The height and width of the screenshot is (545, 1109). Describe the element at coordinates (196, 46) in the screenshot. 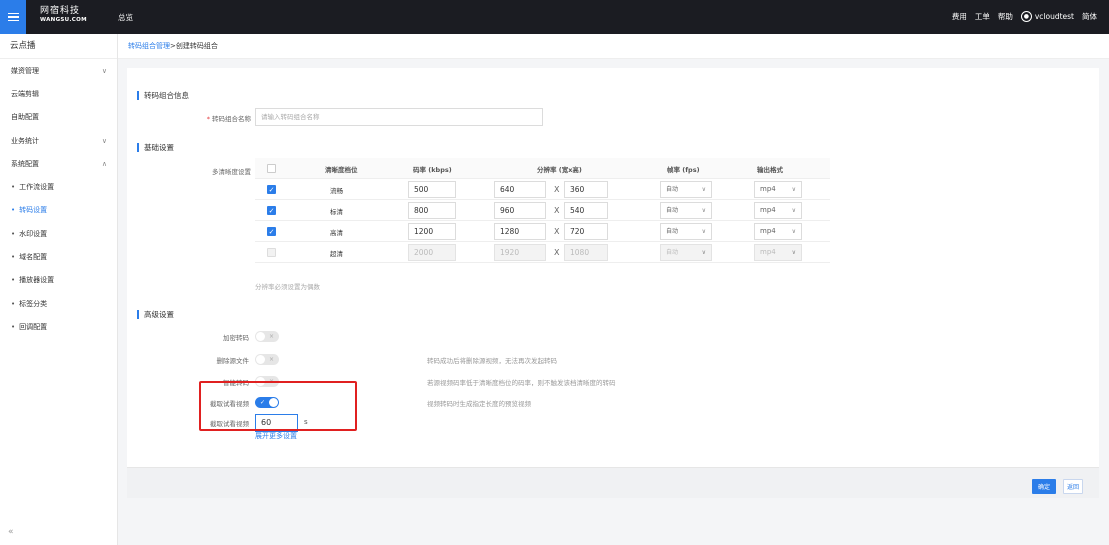

I see `breadcrumb-current: 创建转码组合` at that location.